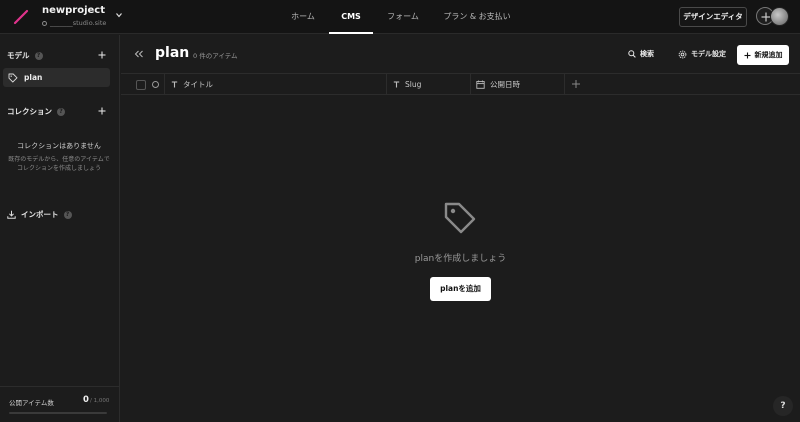 The height and width of the screenshot is (422, 800). What do you see at coordinates (632, 54) in the screenshot?
I see `search-icon` at bounding box center [632, 54].